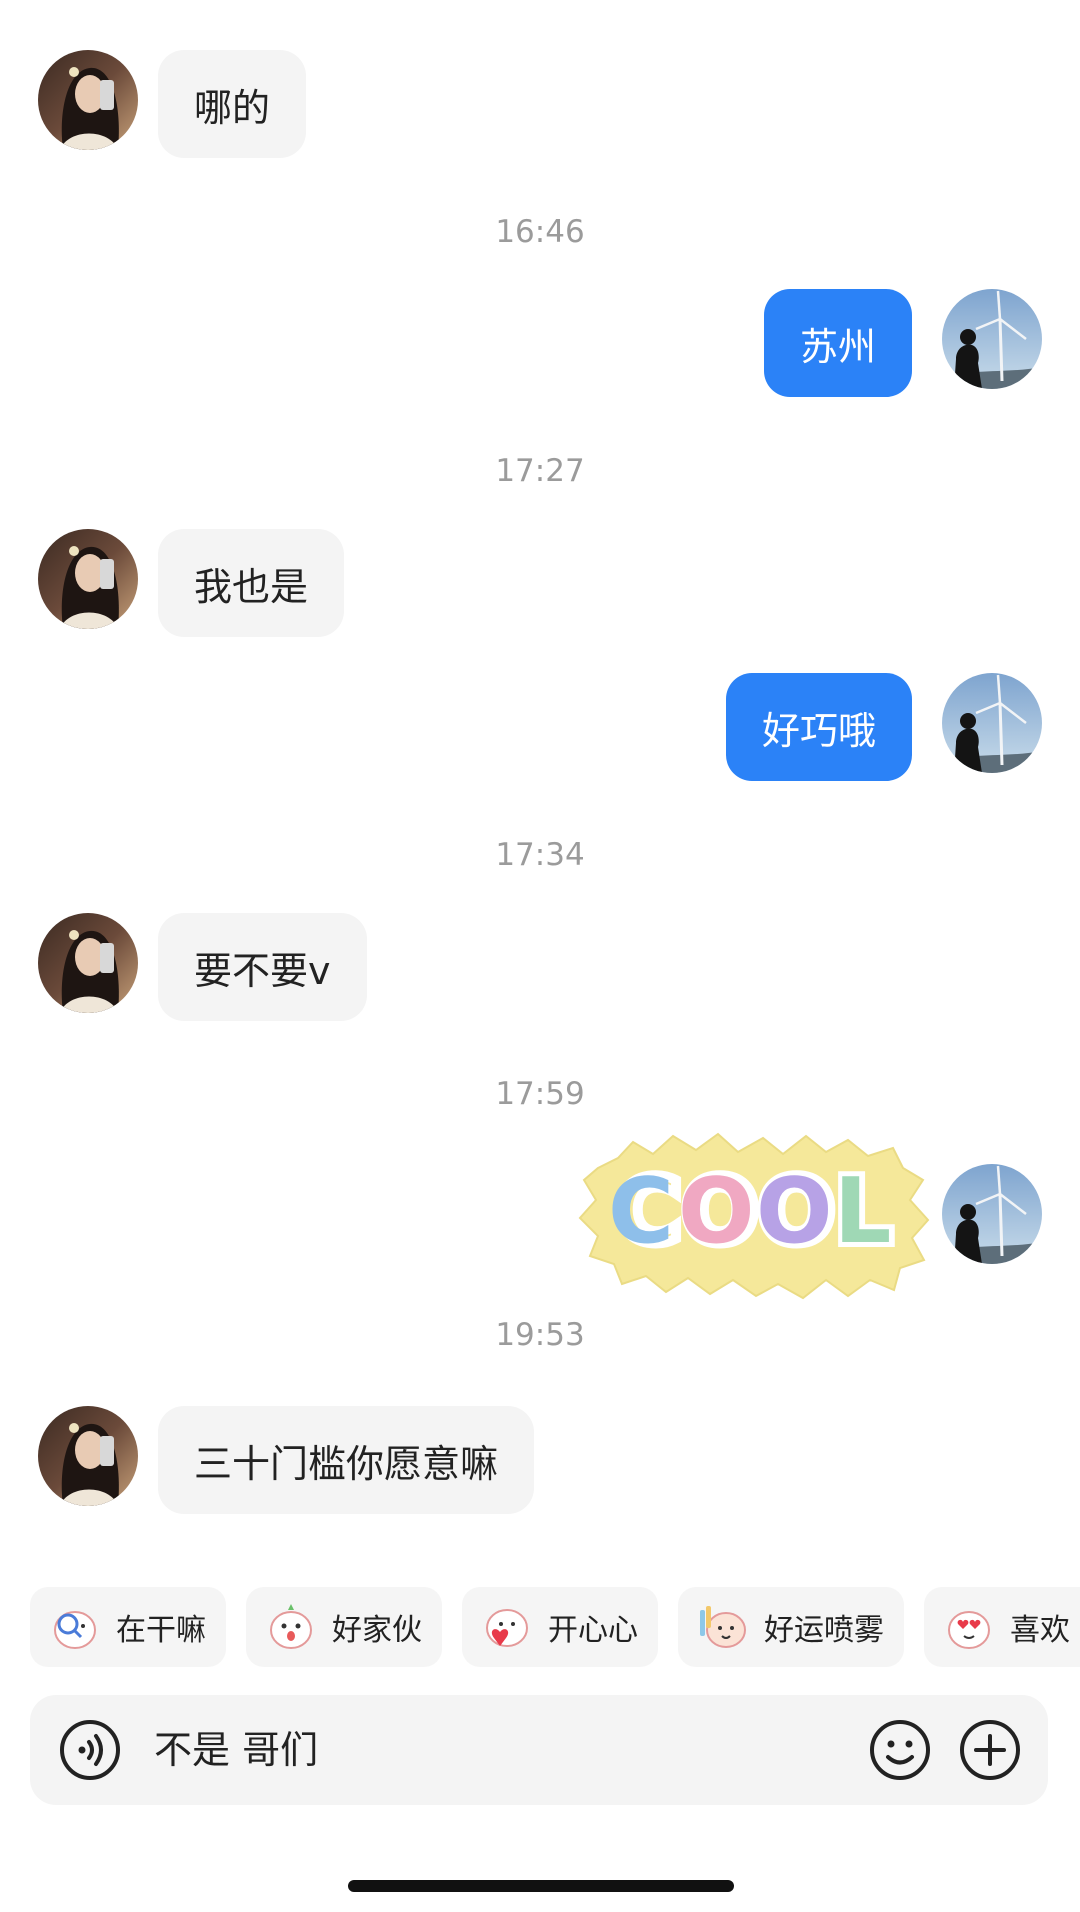 Image resolution: width=1080 pixels, height=1912 pixels. What do you see at coordinates (540, 855) in the screenshot?
I see `timestamp: 17:34` at bounding box center [540, 855].